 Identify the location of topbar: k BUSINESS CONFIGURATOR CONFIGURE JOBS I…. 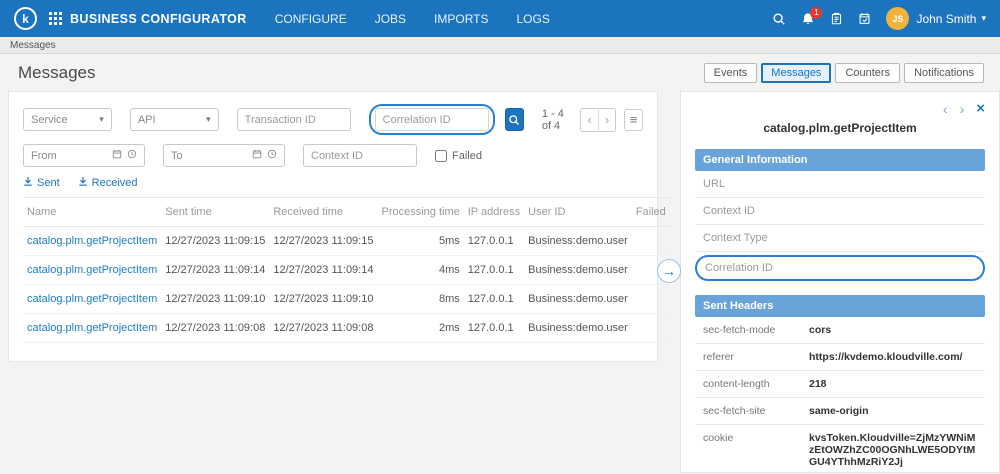
(500, 18).